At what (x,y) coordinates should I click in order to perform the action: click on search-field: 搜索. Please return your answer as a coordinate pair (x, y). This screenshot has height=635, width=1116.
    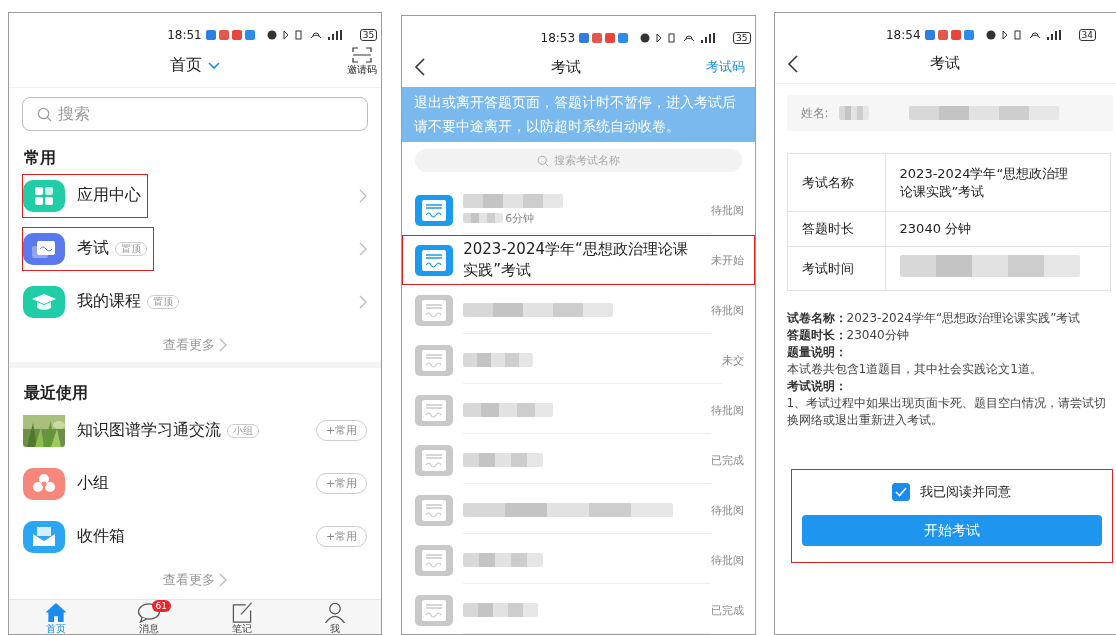
    Looking at the image, I should click on (195, 114).